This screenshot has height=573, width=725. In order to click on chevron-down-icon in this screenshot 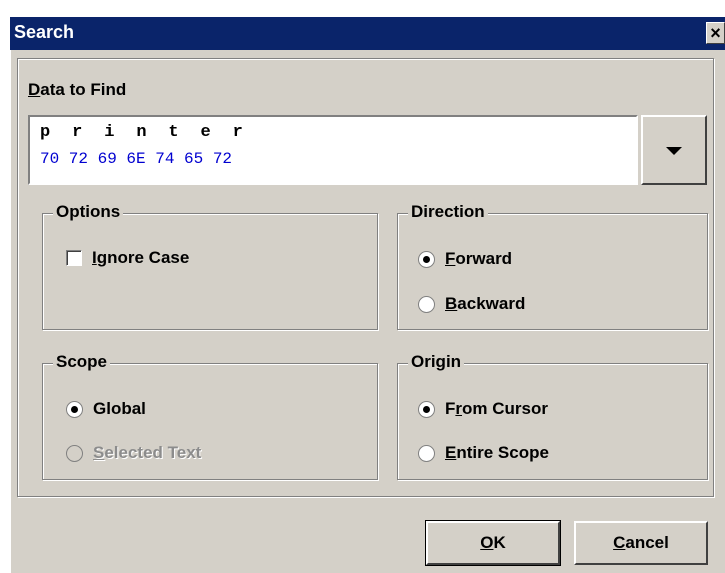, I will do `click(674, 151)`.